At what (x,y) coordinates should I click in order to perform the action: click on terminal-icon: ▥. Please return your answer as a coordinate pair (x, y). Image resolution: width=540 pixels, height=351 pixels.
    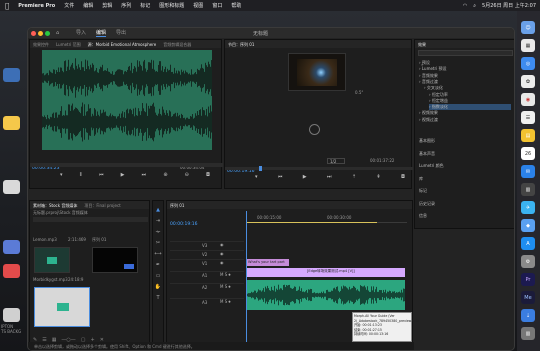
    Looking at the image, I should click on (528, 189).